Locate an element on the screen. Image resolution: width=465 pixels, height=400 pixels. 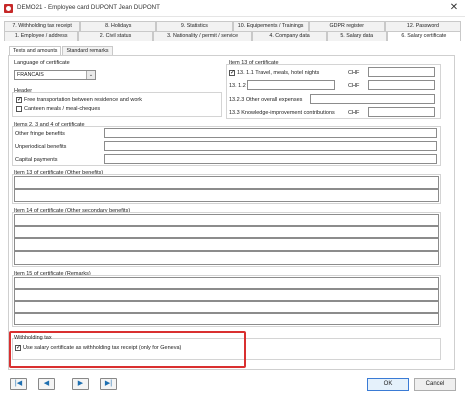
first-record-icon: |◀ is located at coordinates (18, 383).